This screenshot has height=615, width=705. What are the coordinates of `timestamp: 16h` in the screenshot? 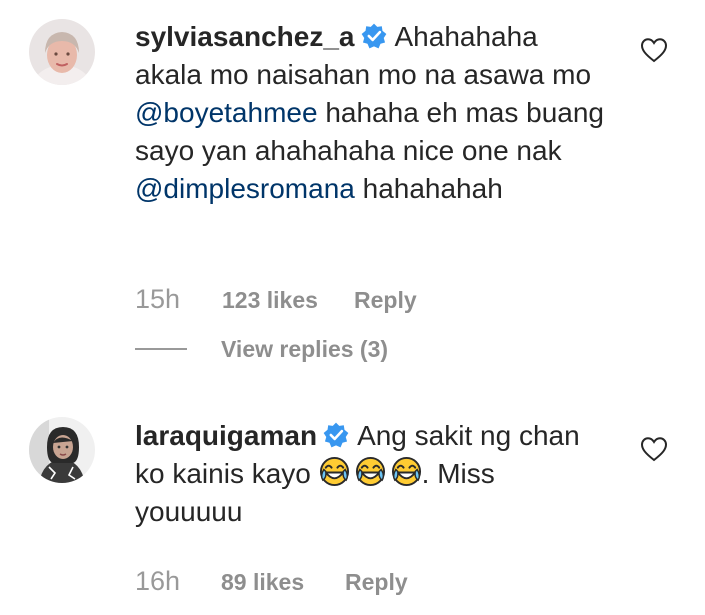 It's located at (158, 581).